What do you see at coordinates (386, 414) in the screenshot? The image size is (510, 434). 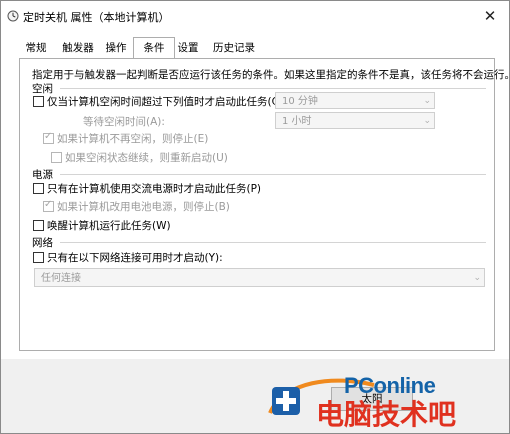 I see `watermark-slogan: 电脑技术吧` at bounding box center [386, 414].